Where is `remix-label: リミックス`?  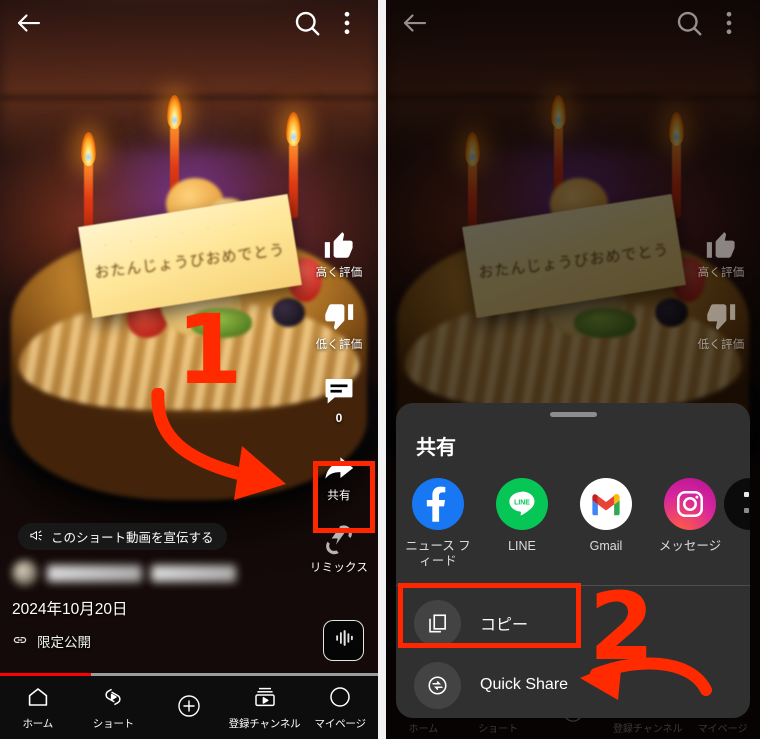 remix-label: リミックス is located at coordinates (339, 568).